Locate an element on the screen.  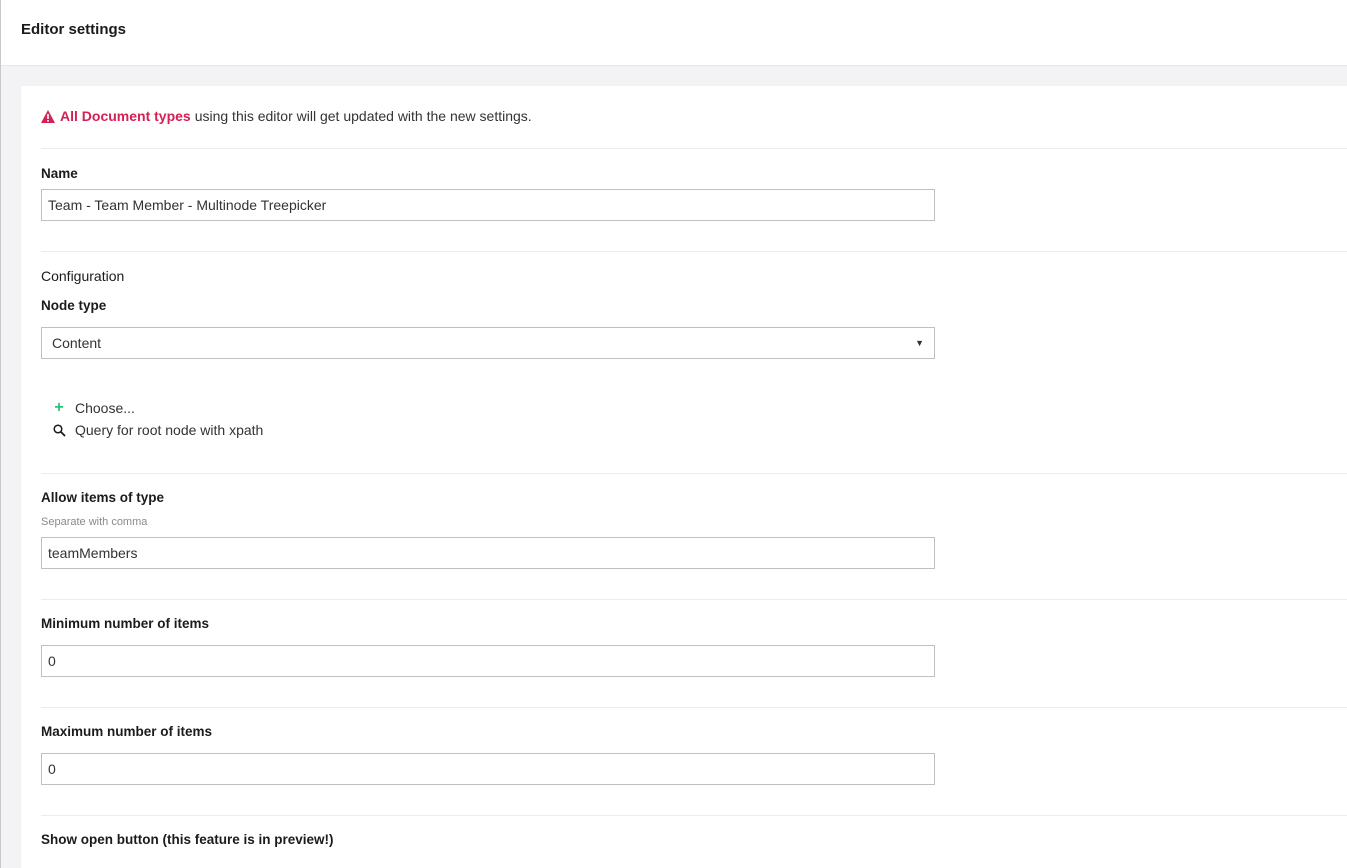
search-icon is located at coordinates (59, 430).